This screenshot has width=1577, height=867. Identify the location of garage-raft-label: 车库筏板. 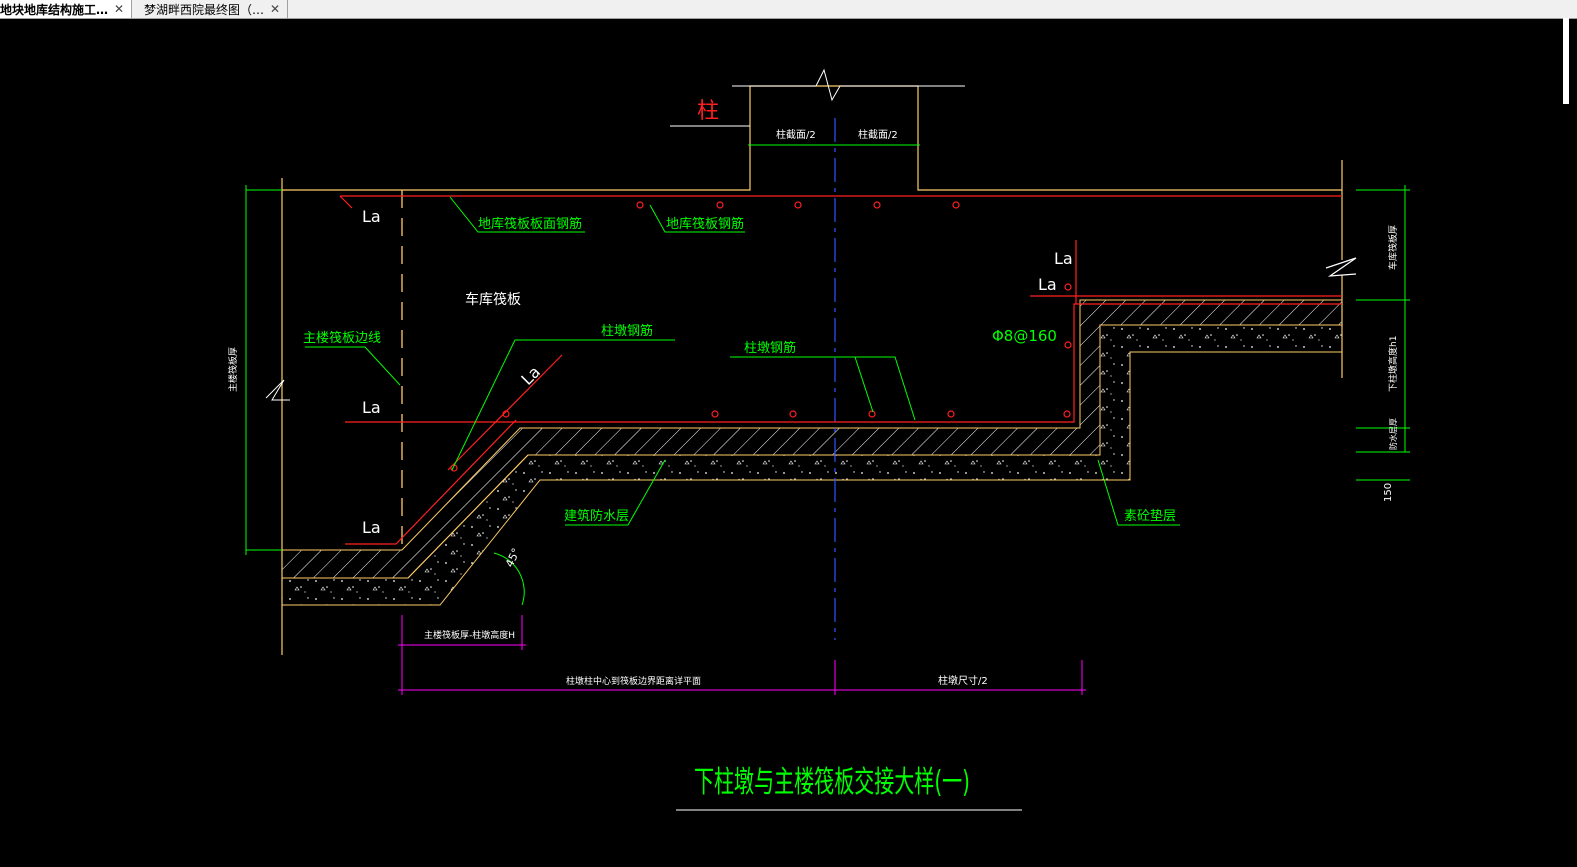
(493, 299).